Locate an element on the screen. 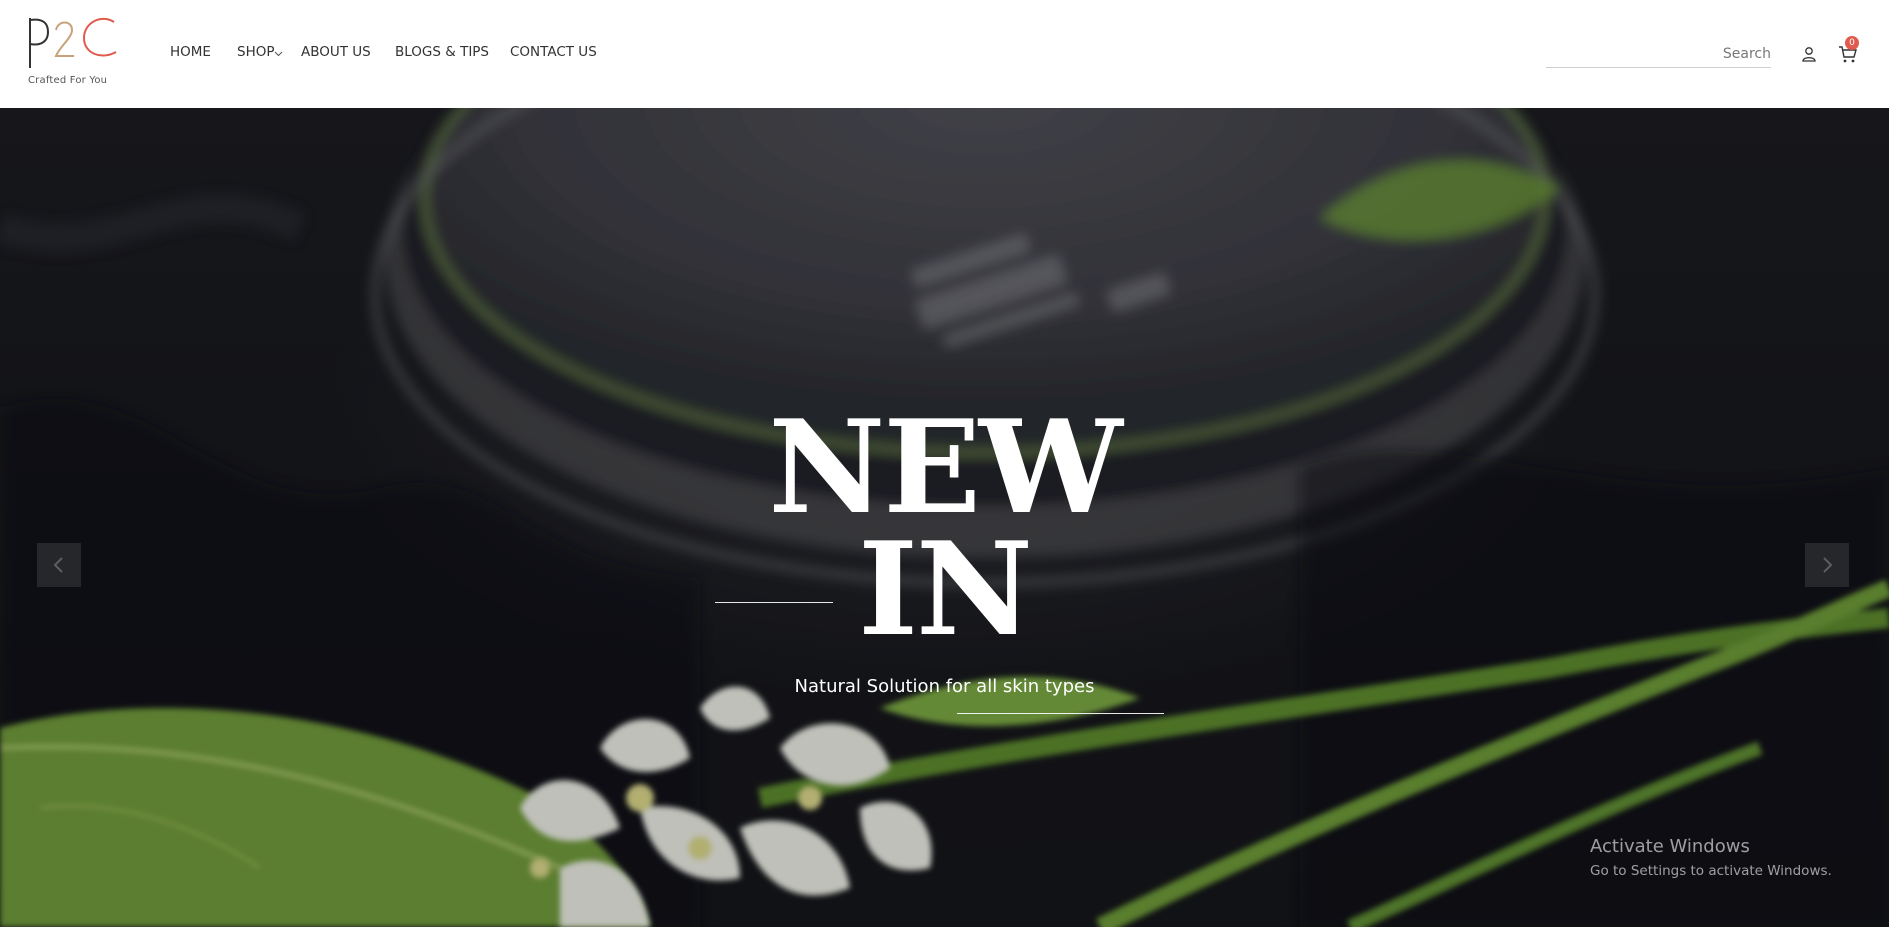  hero-decor-line-right is located at coordinates (1060, 713).